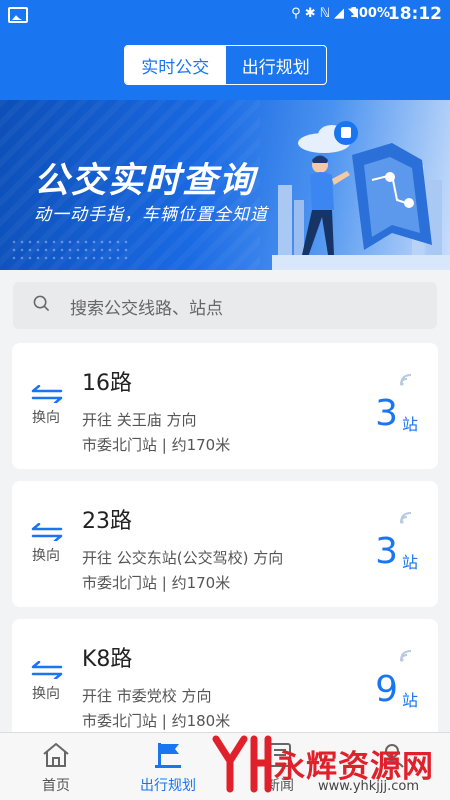  I want to click on bus-route-card: 换向 K8路 开往 市委党校 方向 市委北门站 | 约180米 9 站, so click(225, 682).